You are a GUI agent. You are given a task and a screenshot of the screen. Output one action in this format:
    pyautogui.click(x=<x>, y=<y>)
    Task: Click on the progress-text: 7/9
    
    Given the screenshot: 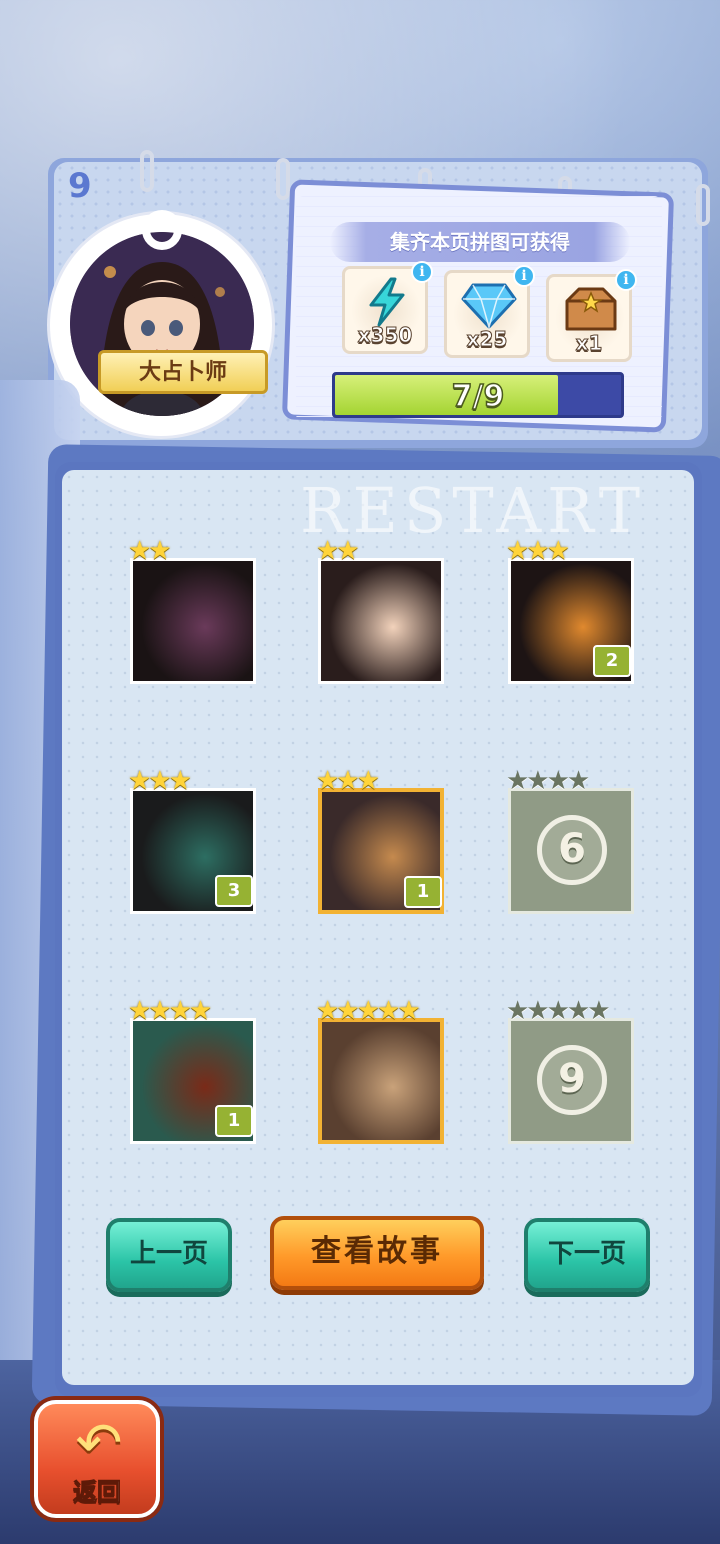 What is the action you would take?
    pyautogui.click(x=478, y=396)
    